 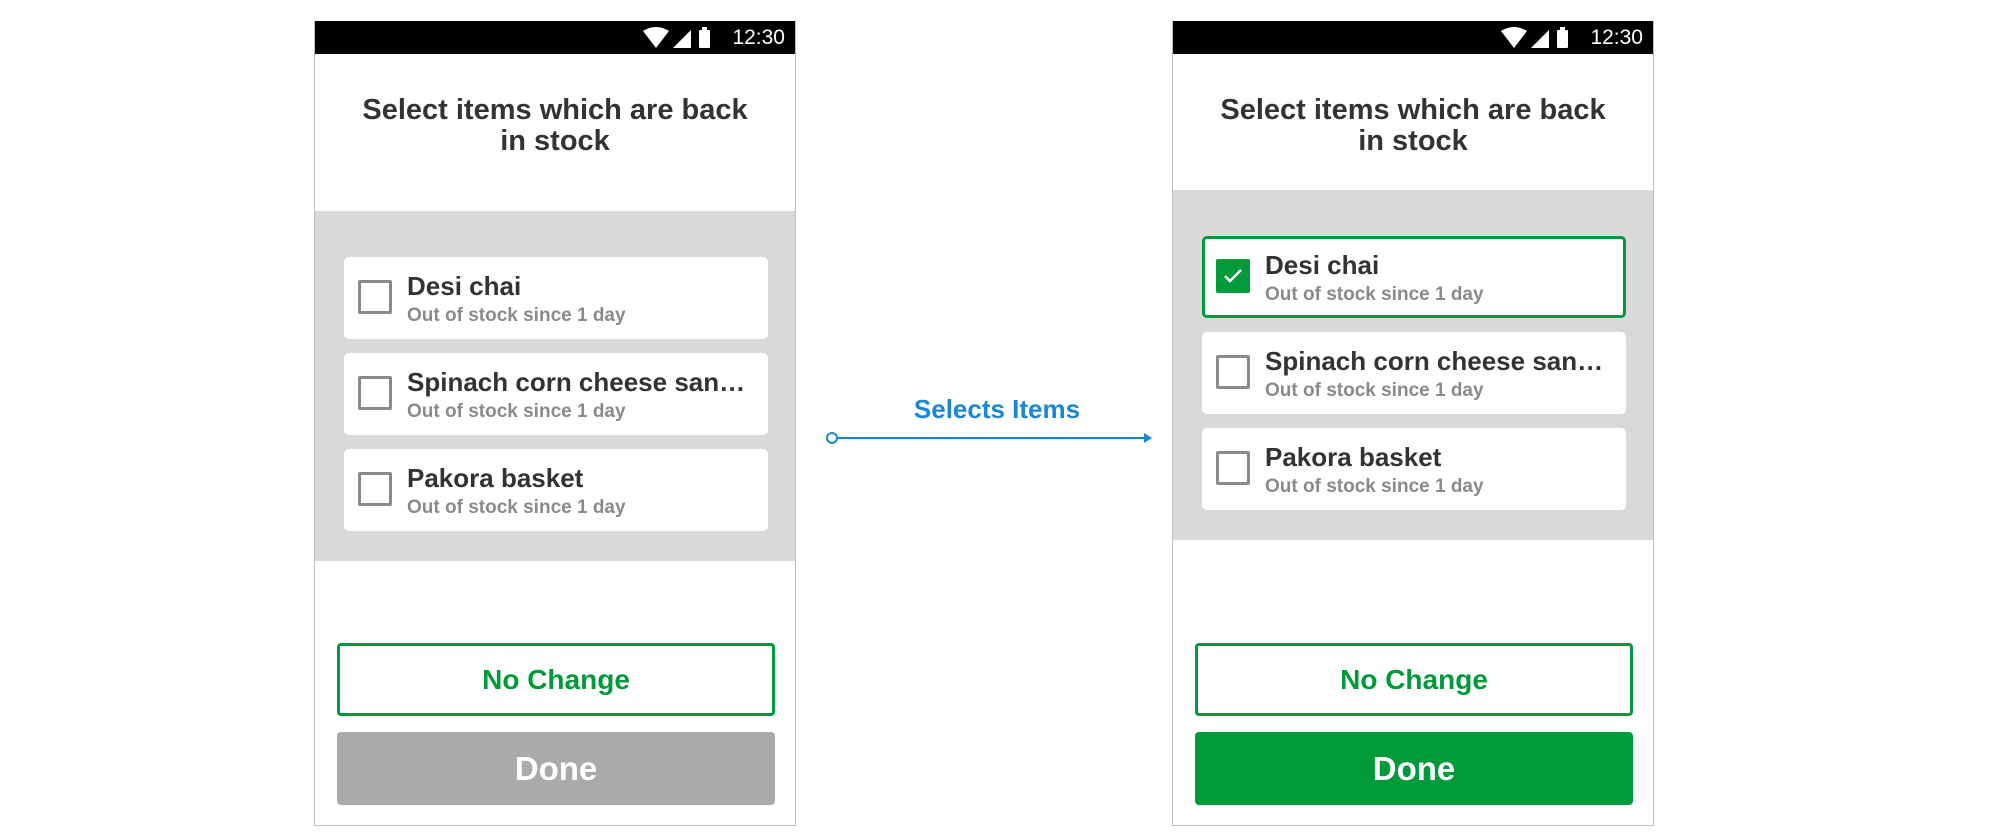 What do you see at coordinates (556, 768) in the screenshot?
I see `done-button-disabled: Done` at bounding box center [556, 768].